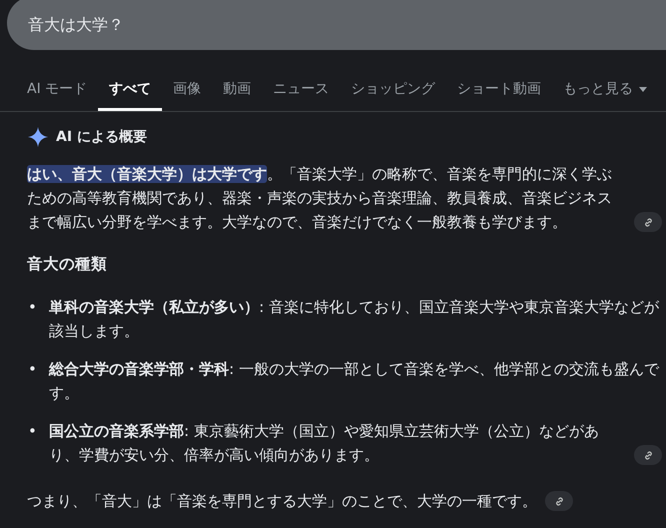 This screenshot has height=528, width=666. What do you see at coordinates (320, 198) in the screenshot?
I see `answer-text: はい、音大（音楽大学）は大学です。「音楽大学」の略称で、音楽を専門的に深く学ぶための高等教育機関であり、器楽・声楽の実技から音楽理論、教員養成、音楽ビジネスまで幅広い分野を学べます。大学なので、音楽だけでなく一般教養も学びます。` at bounding box center [320, 198].